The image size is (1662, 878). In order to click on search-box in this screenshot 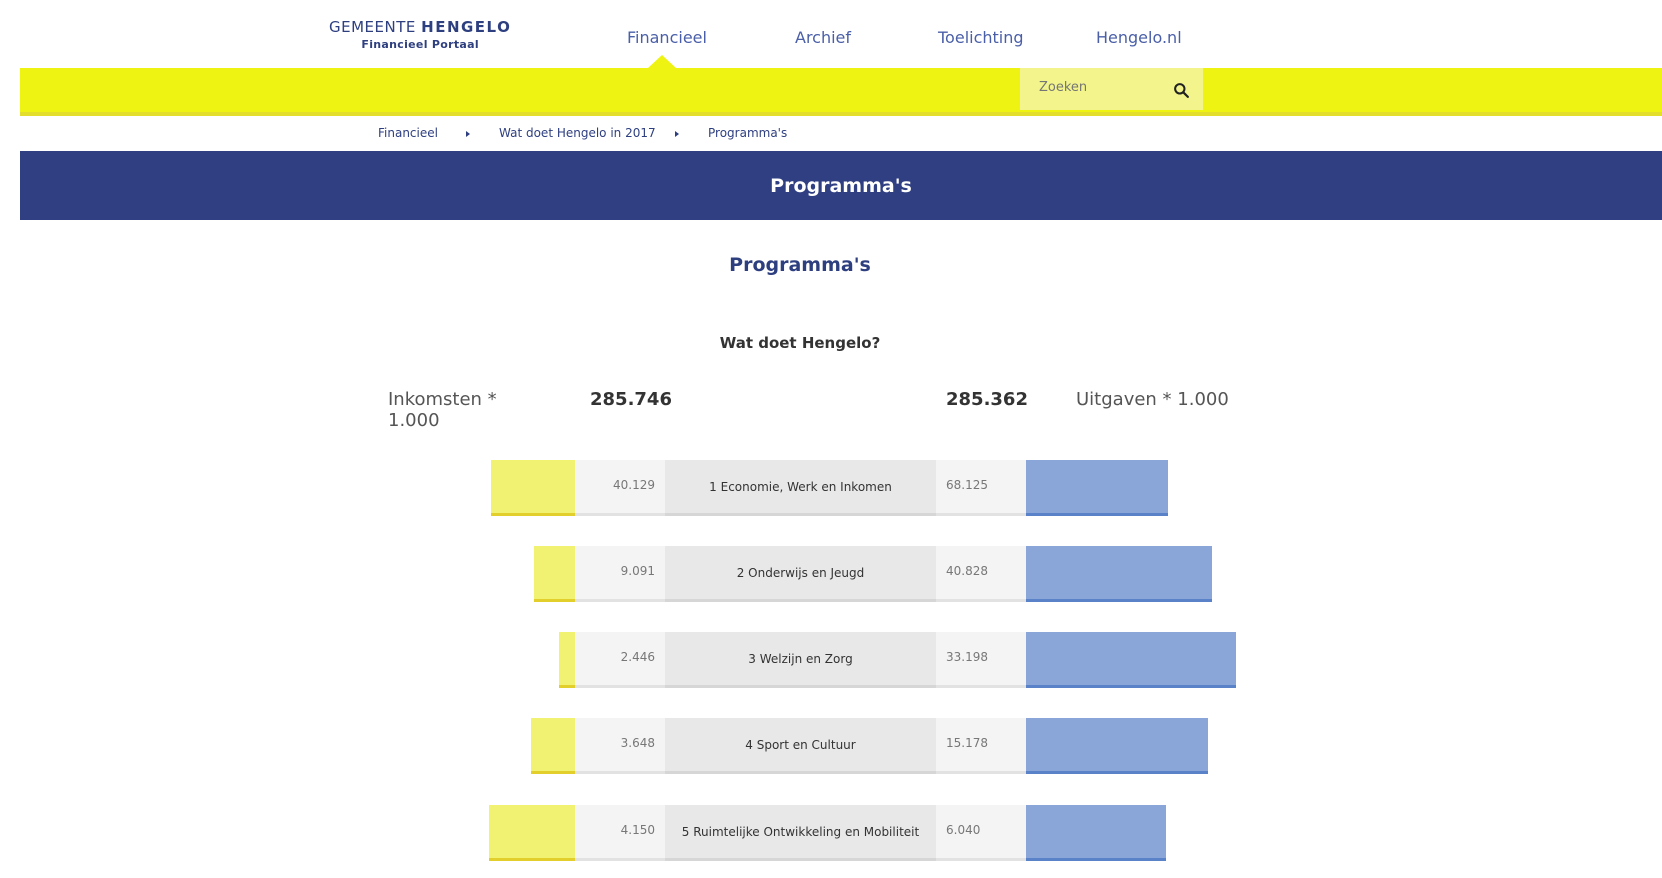, I will do `click(1111, 89)`.